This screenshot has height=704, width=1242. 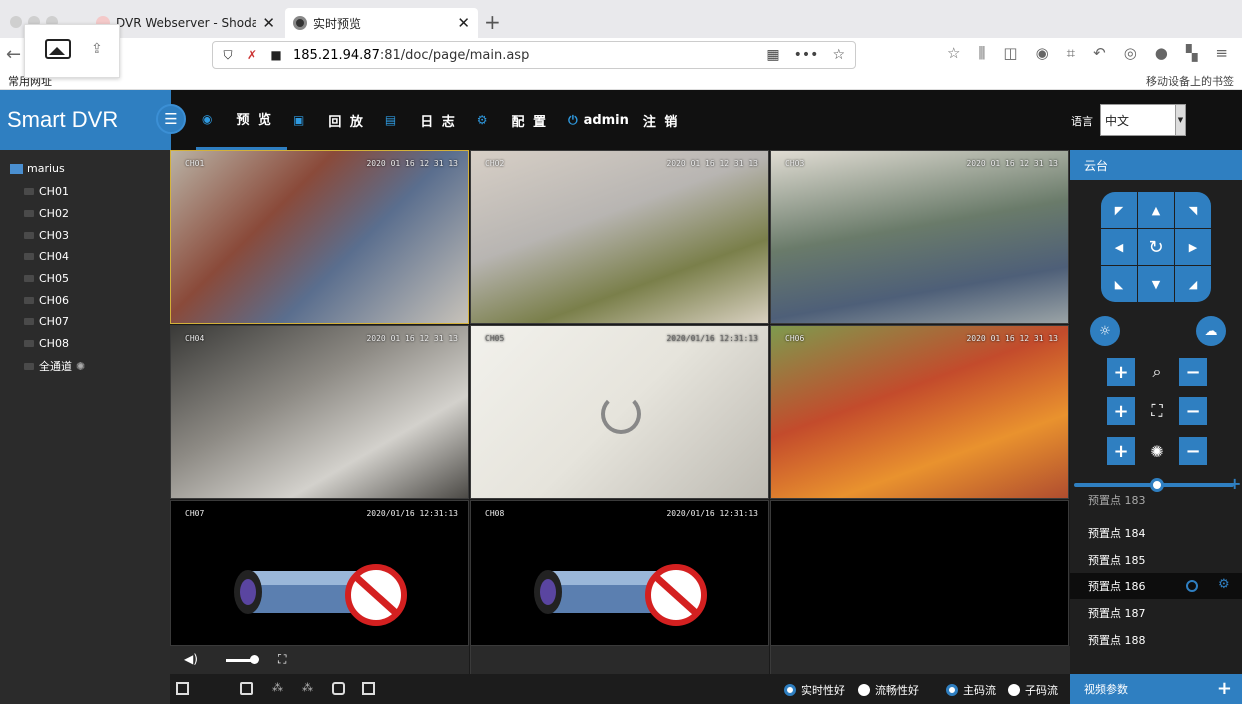 What do you see at coordinates (13, 54) in the screenshot?
I see `back-icon: ←` at bounding box center [13, 54].